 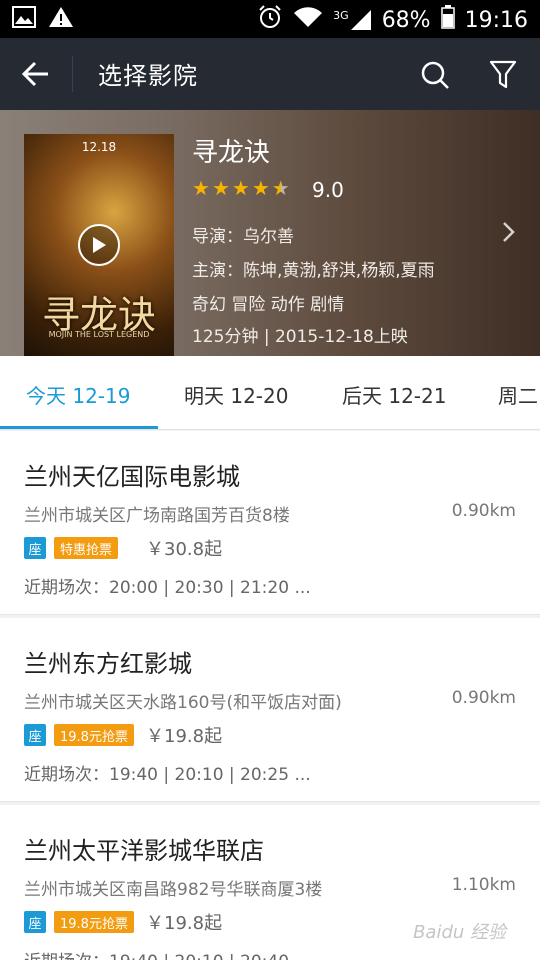 I want to click on chevron-right-icon, so click(x=508, y=232).